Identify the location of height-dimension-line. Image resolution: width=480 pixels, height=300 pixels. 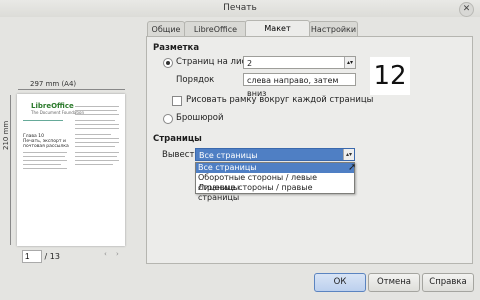
(10, 170).